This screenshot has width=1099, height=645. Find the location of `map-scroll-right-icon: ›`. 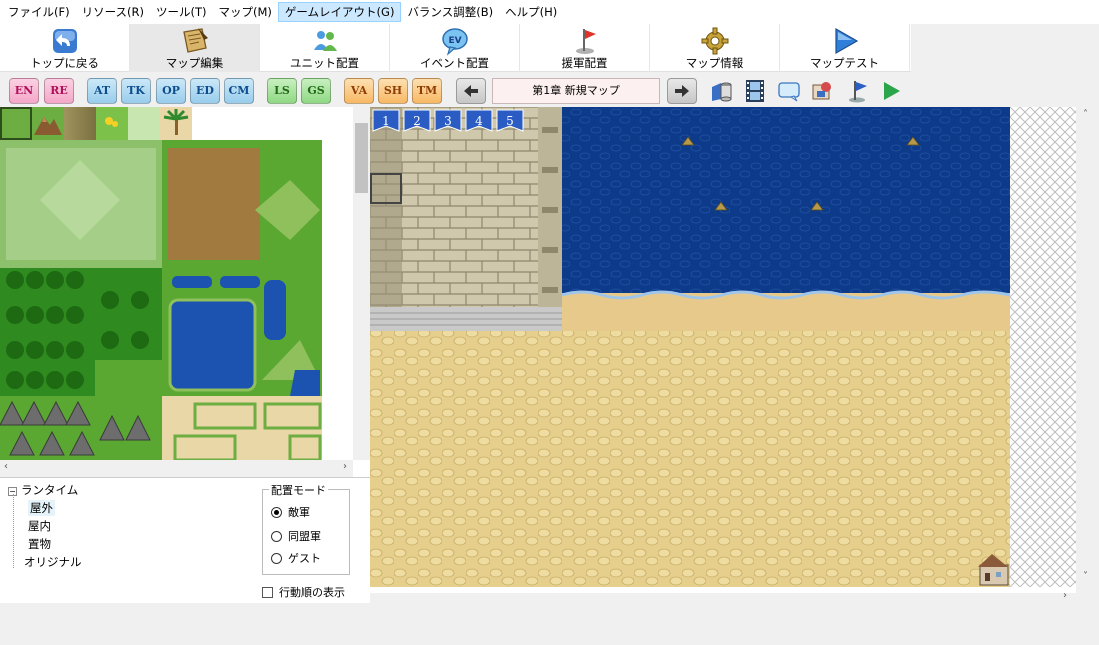

map-scroll-right-icon: › is located at coordinates (1065, 595).